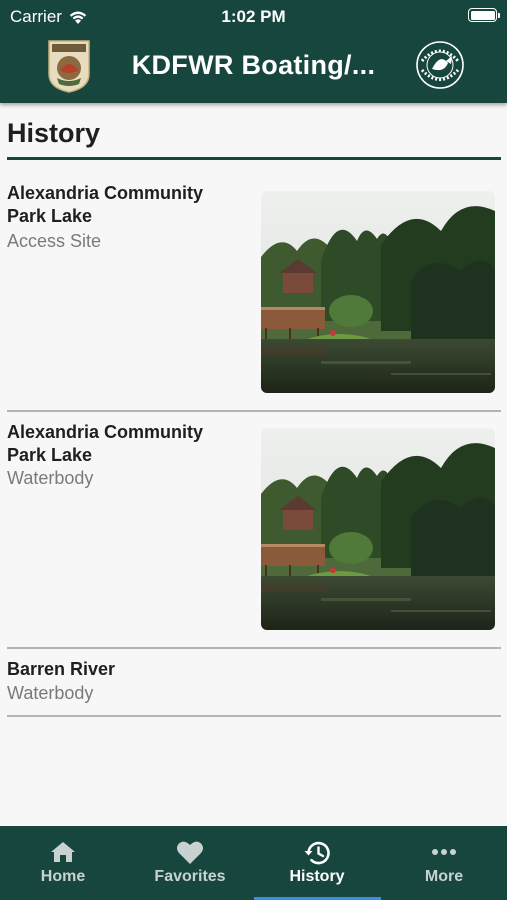 Image resolution: width=507 pixels, height=900 pixels. I want to click on battery-icon, so click(484, 15).